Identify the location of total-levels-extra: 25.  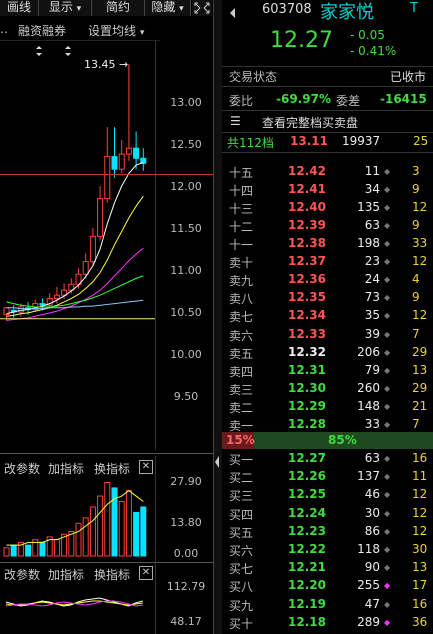
(421, 141).